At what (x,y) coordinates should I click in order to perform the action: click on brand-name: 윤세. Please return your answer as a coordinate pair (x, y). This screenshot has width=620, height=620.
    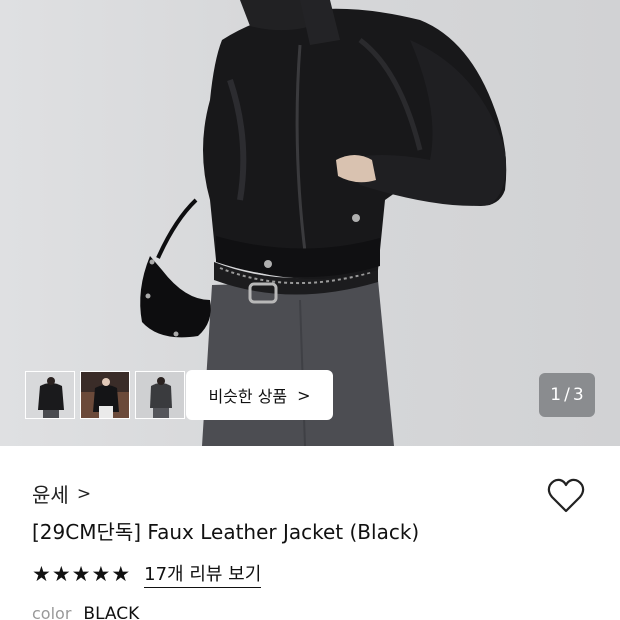
    Looking at the image, I should click on (50, 495).